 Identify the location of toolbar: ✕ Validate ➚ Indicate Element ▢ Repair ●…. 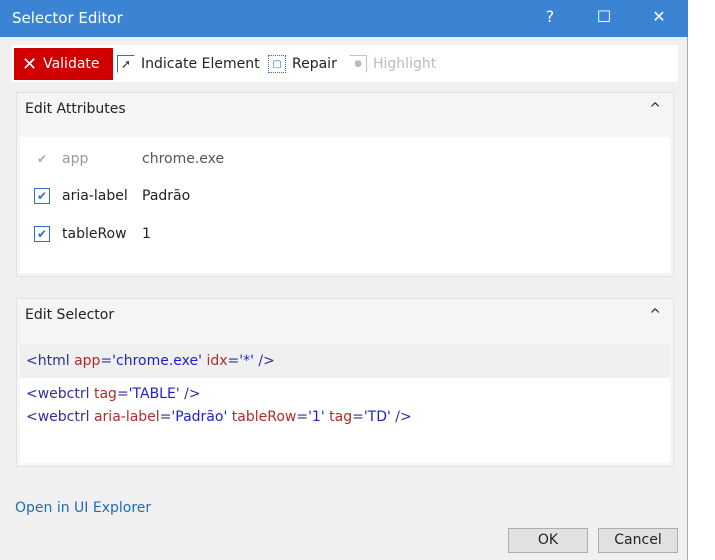
(345, 63).